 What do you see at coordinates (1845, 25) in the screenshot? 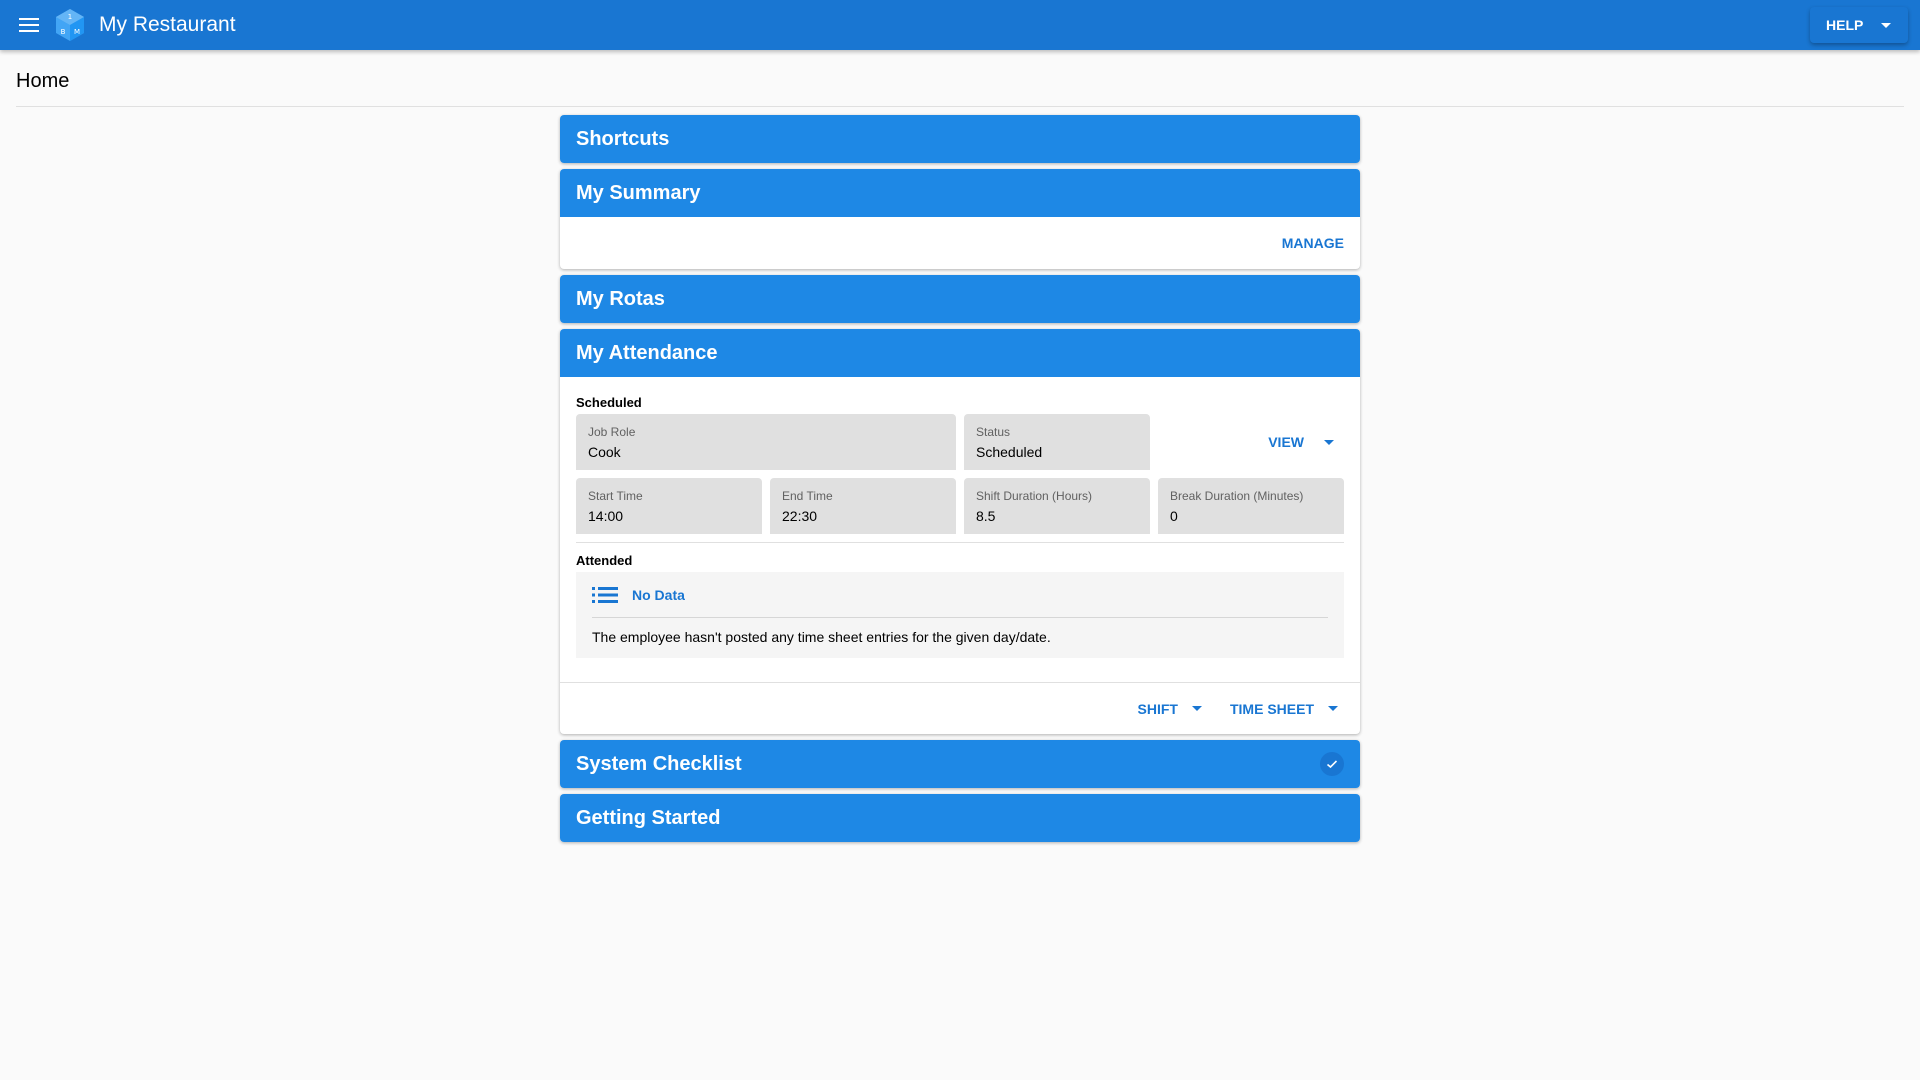
I see `help-label: HELP` at bounding box center [1845, 25].